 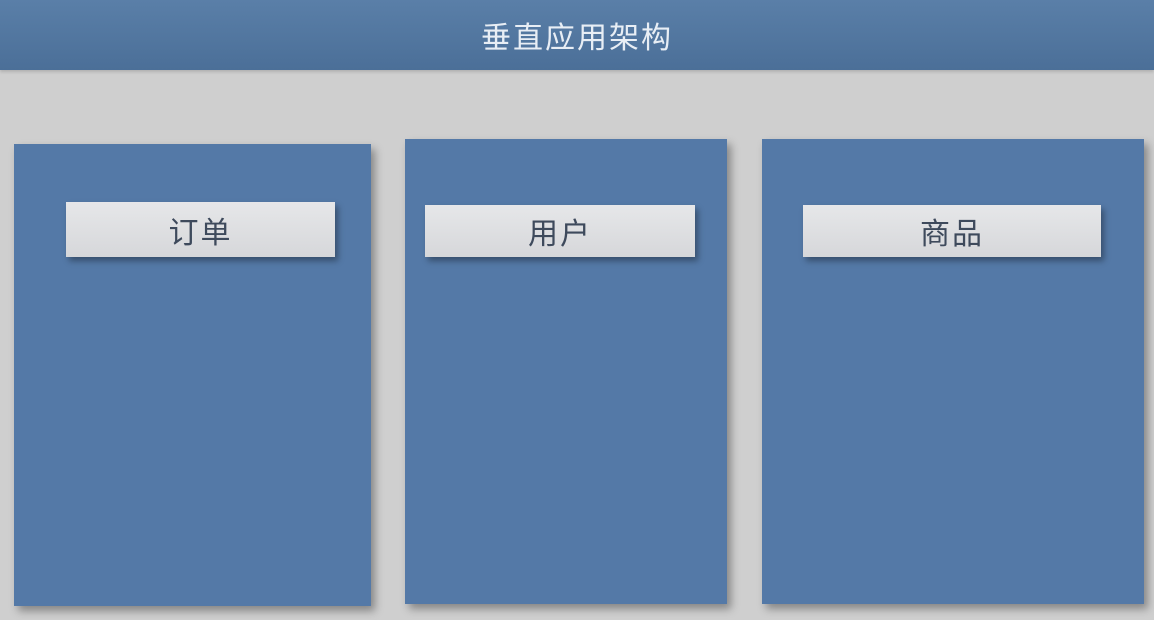 What do you see at coordinates (577, 38) in the screenshot?
I see `diagram-title: 垂直应用架构` at bounding box center [577, 38].